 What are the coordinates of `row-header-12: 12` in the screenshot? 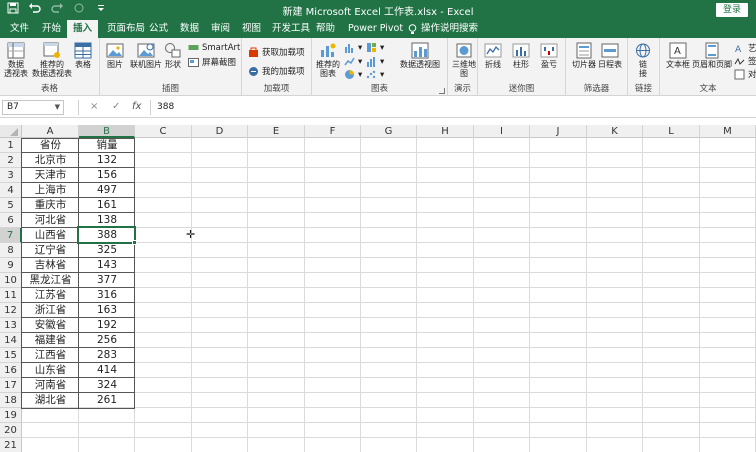 It's located at (11, 310).